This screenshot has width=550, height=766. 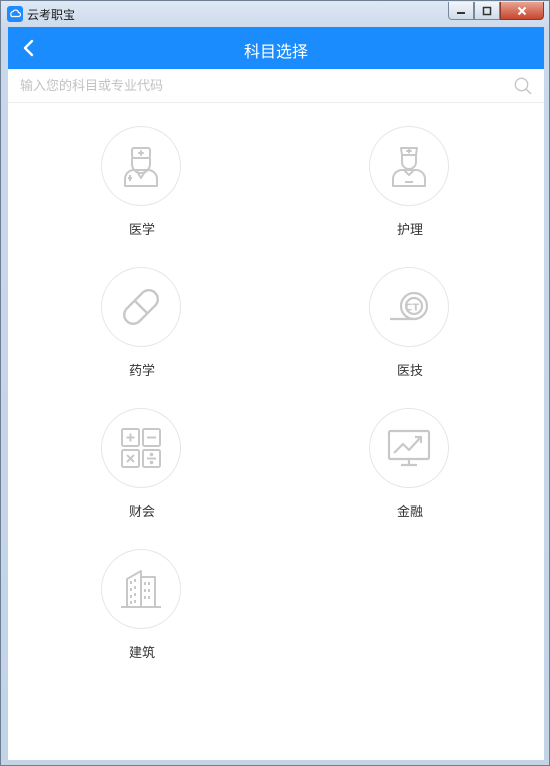 What do you see at coordinates (409, 371) in the screenshot?
I see `subject-label: 医技` at bounding box center [409, 371].